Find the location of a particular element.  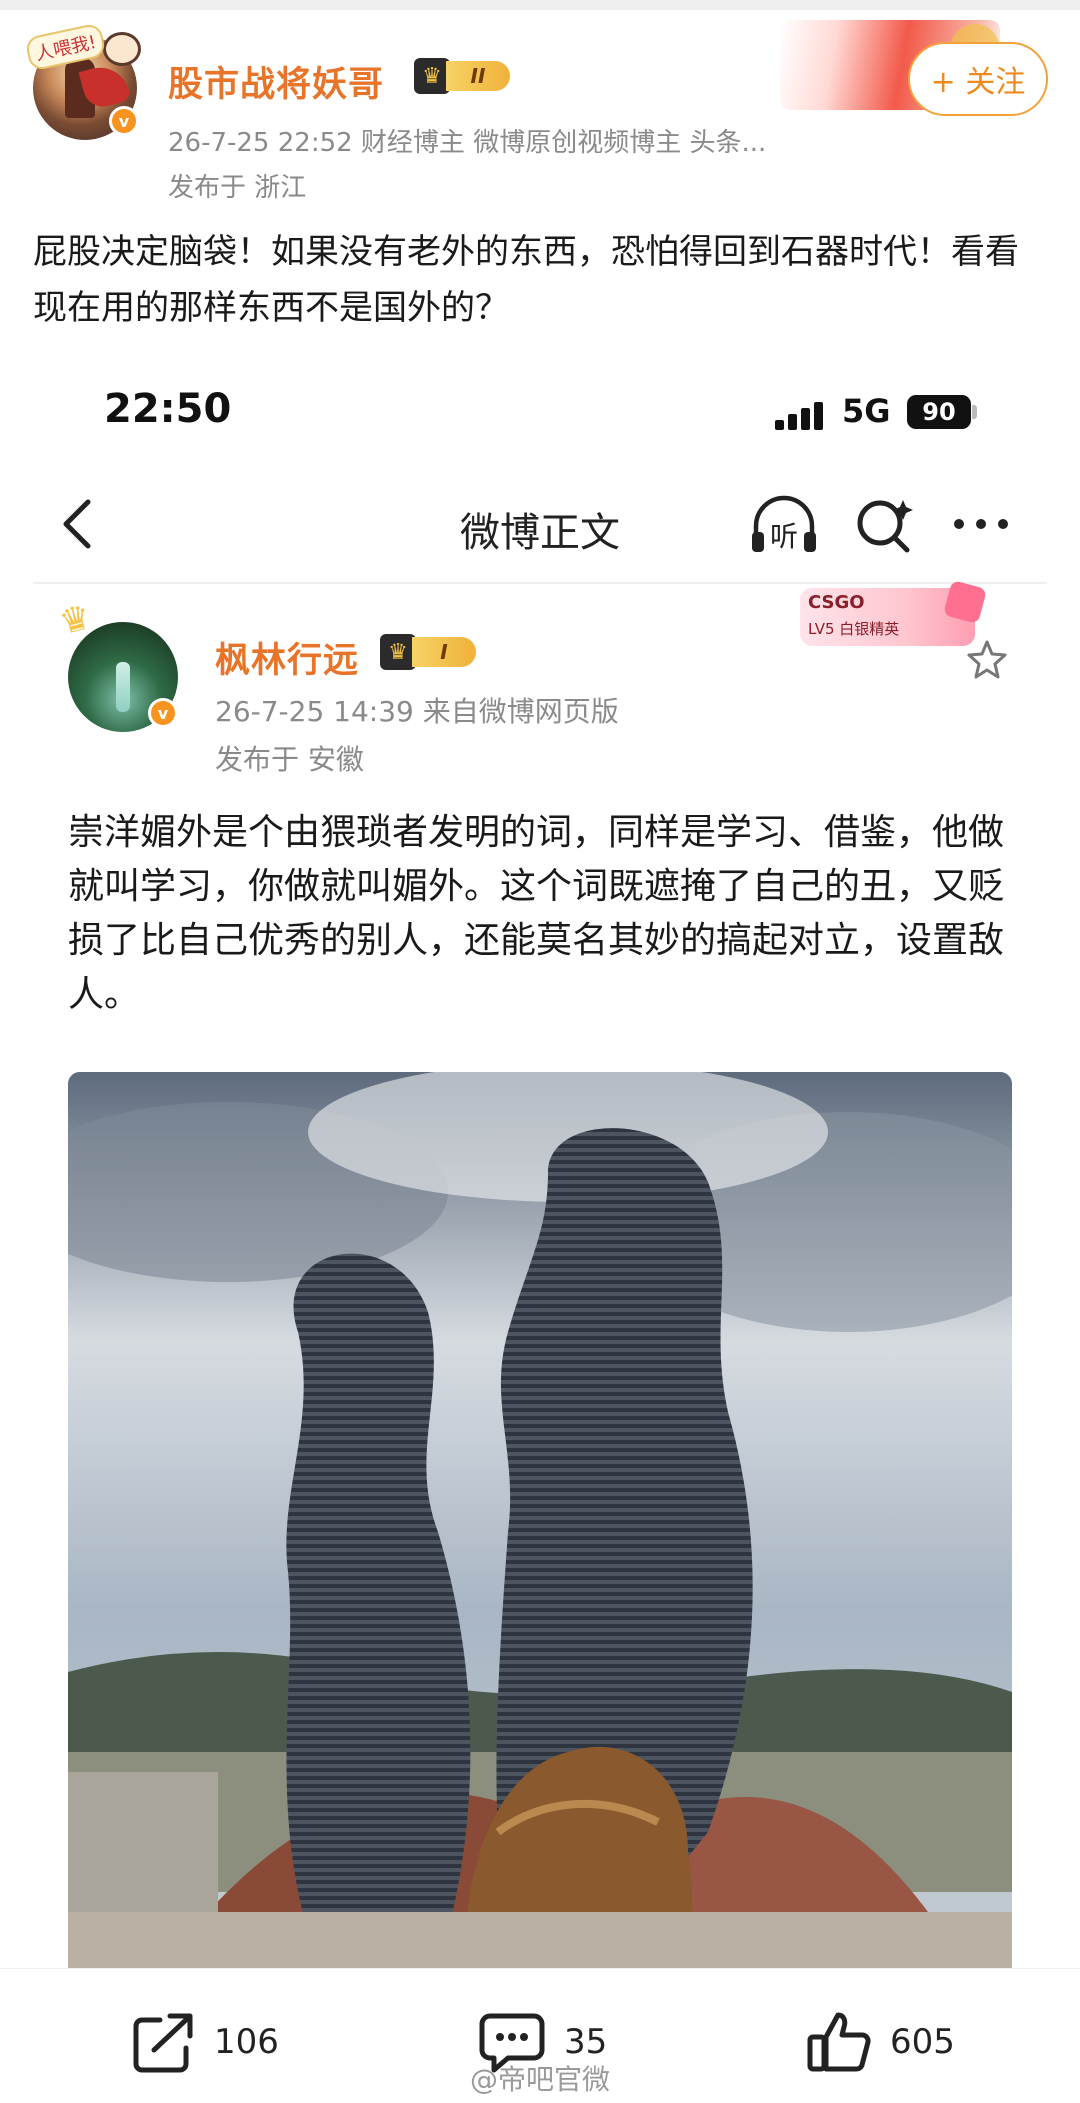

battery-tip is located at coordinates (974, 412).